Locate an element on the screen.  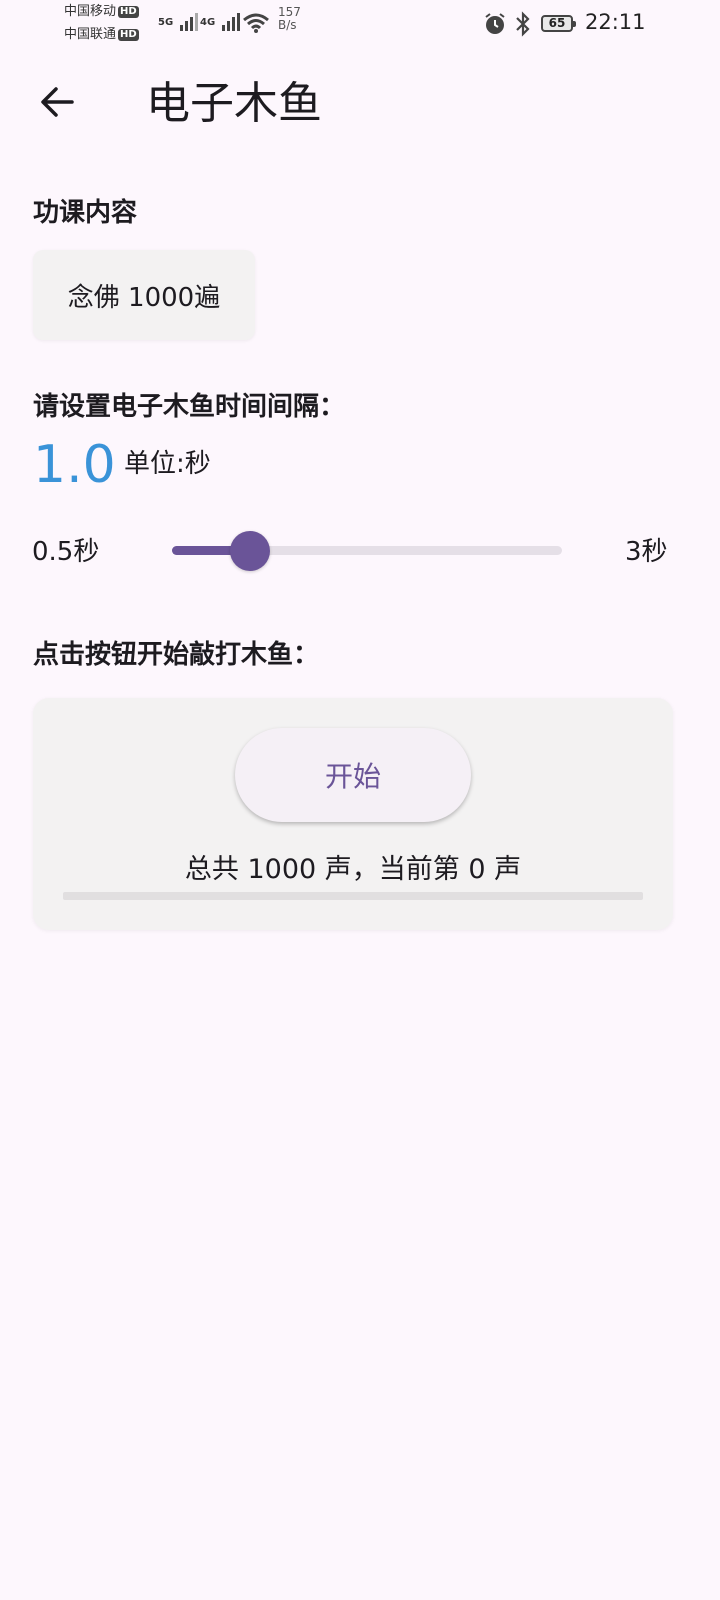
back-button is located at coordinates (58, 102).